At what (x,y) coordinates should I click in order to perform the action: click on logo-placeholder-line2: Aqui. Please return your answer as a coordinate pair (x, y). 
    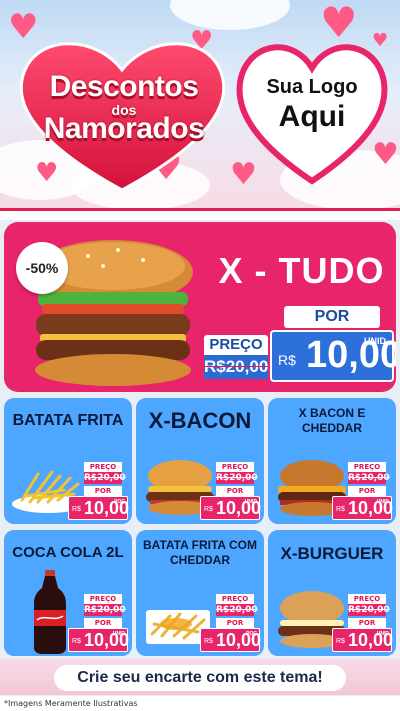
    Looking at the image, I should click on (312, 116).